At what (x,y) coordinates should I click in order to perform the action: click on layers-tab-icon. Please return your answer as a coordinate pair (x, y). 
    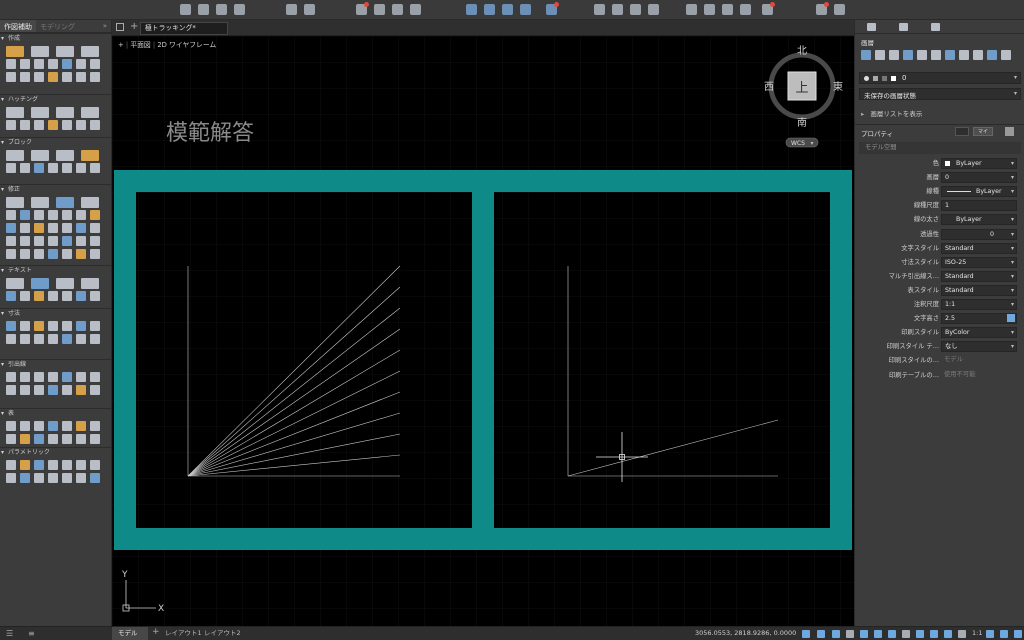
    Looking at the image, I should click on (871, 27).